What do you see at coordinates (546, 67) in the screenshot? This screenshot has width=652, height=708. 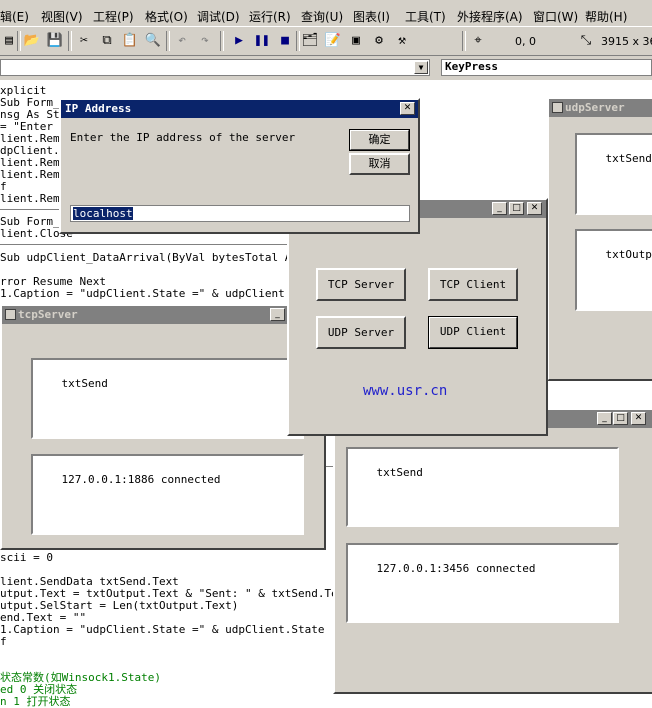 I see `procedure-combo: KeyPress` at bounding box center [546, 67].